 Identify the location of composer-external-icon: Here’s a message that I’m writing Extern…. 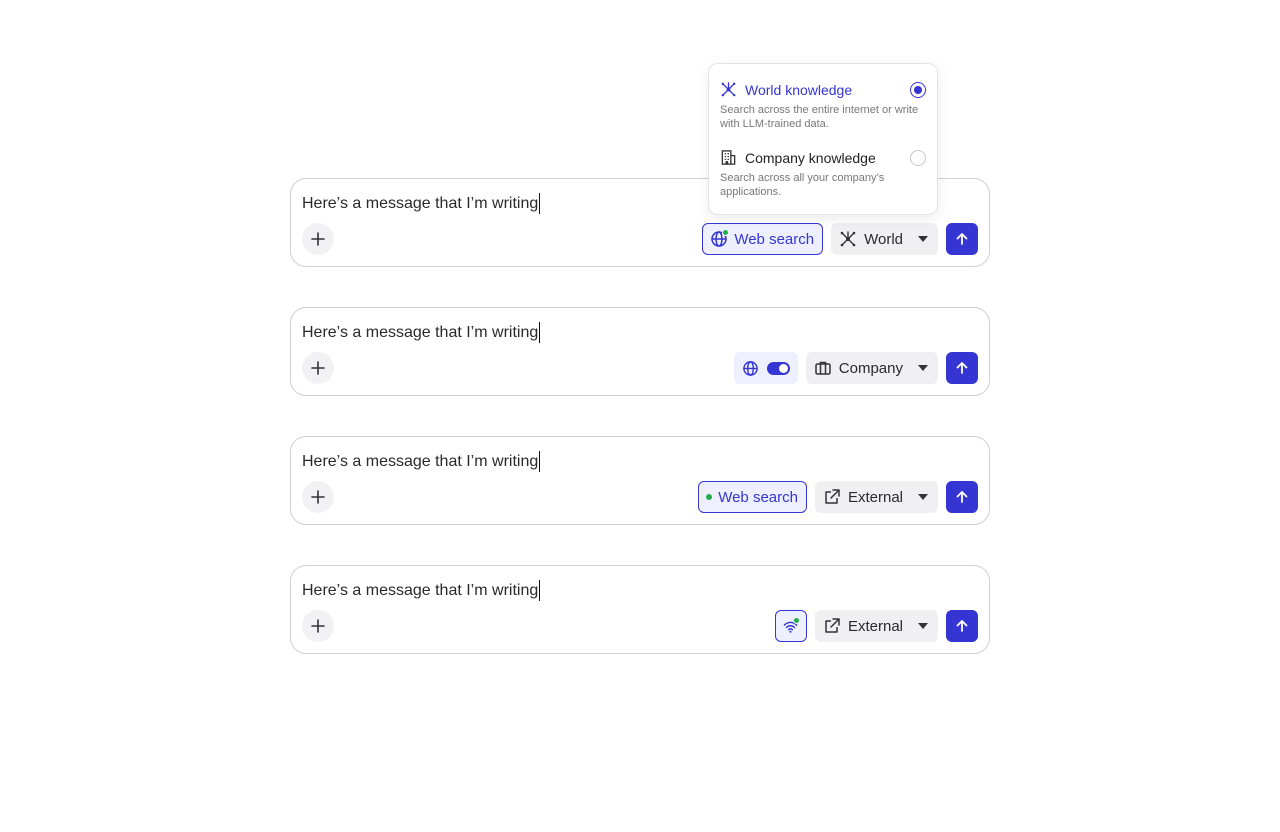
(640, 609).